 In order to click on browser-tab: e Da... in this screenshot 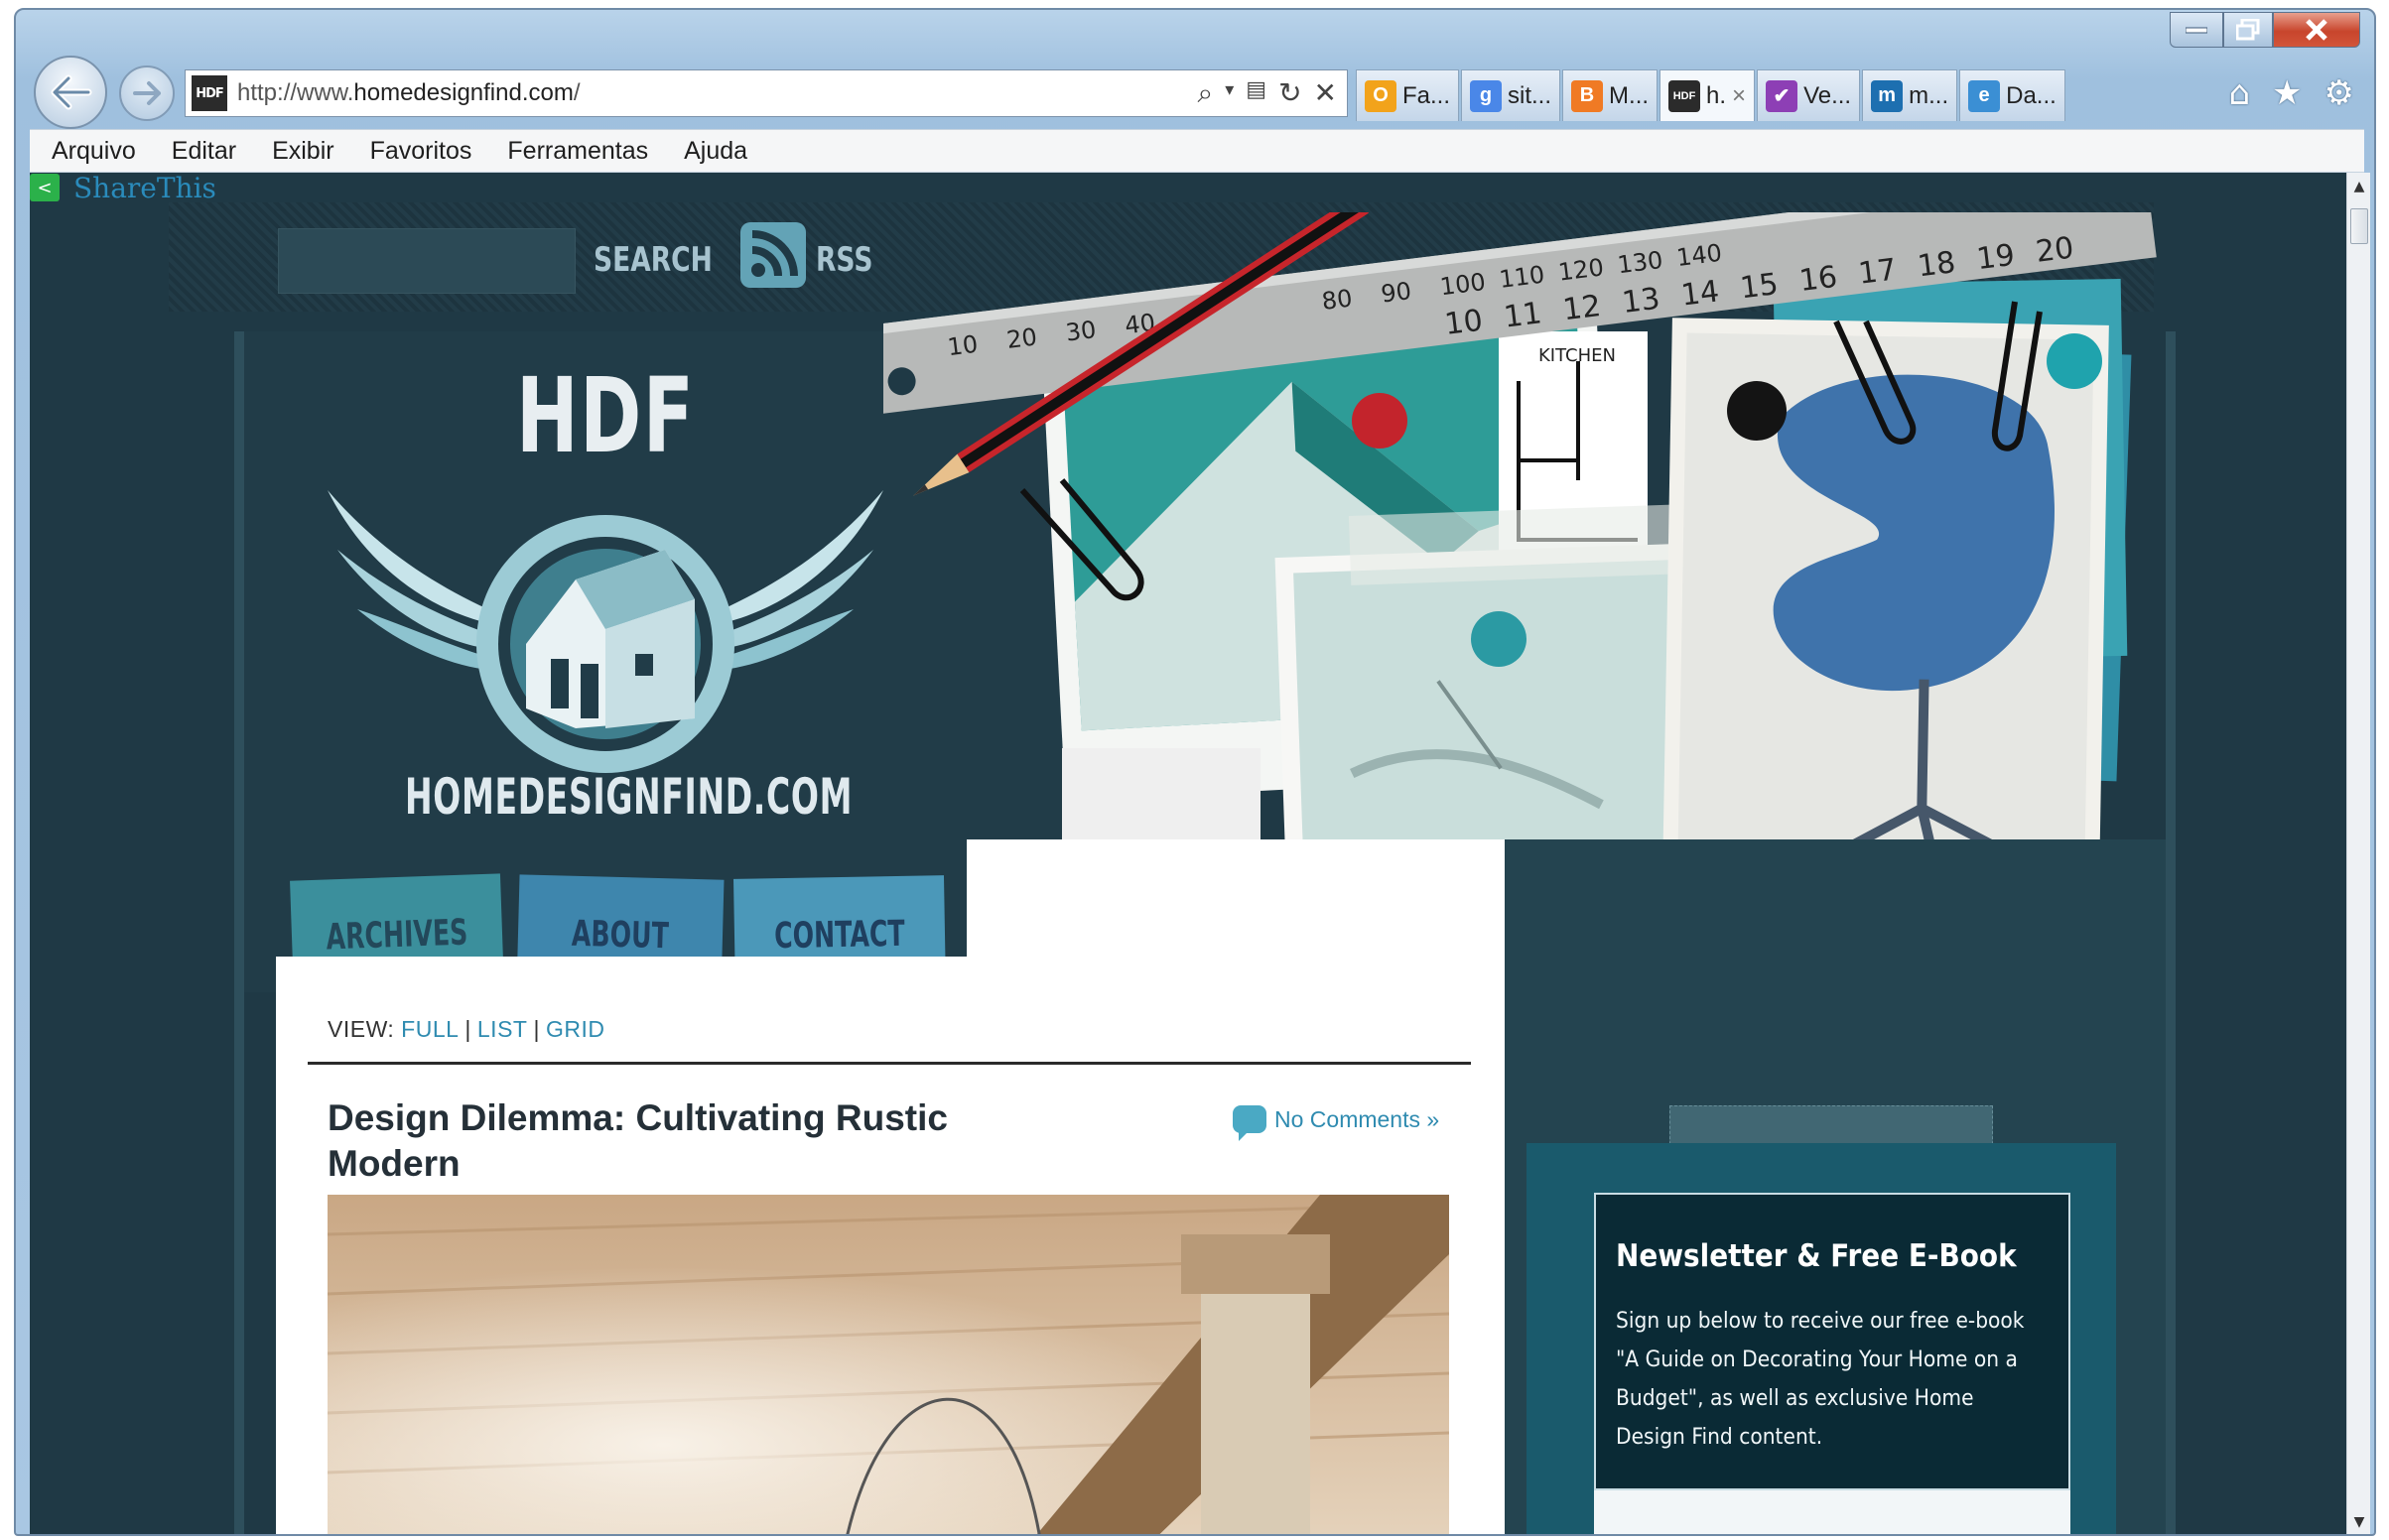, I will do `click(2012, 95)`.